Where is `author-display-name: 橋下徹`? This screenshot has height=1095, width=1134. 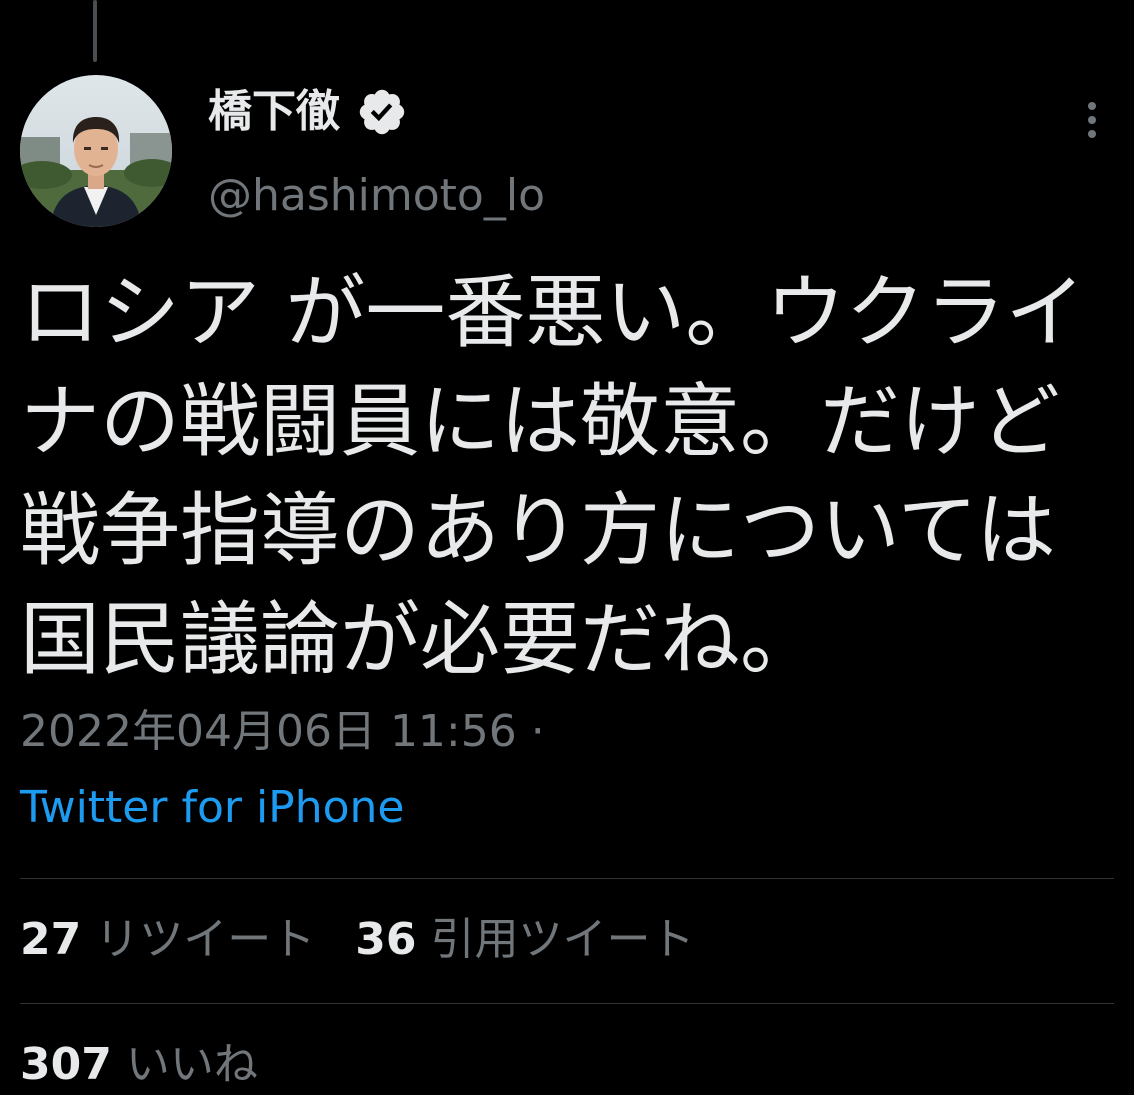 author-display-name: 橋下徹 is located at coordinates (274, 112).